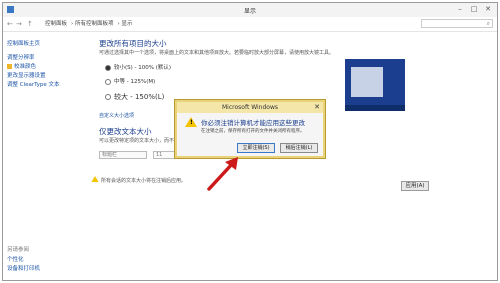 The width and height of the screenshot is (500, 283). I want to click on minimize-button: –, so click(460, 9).